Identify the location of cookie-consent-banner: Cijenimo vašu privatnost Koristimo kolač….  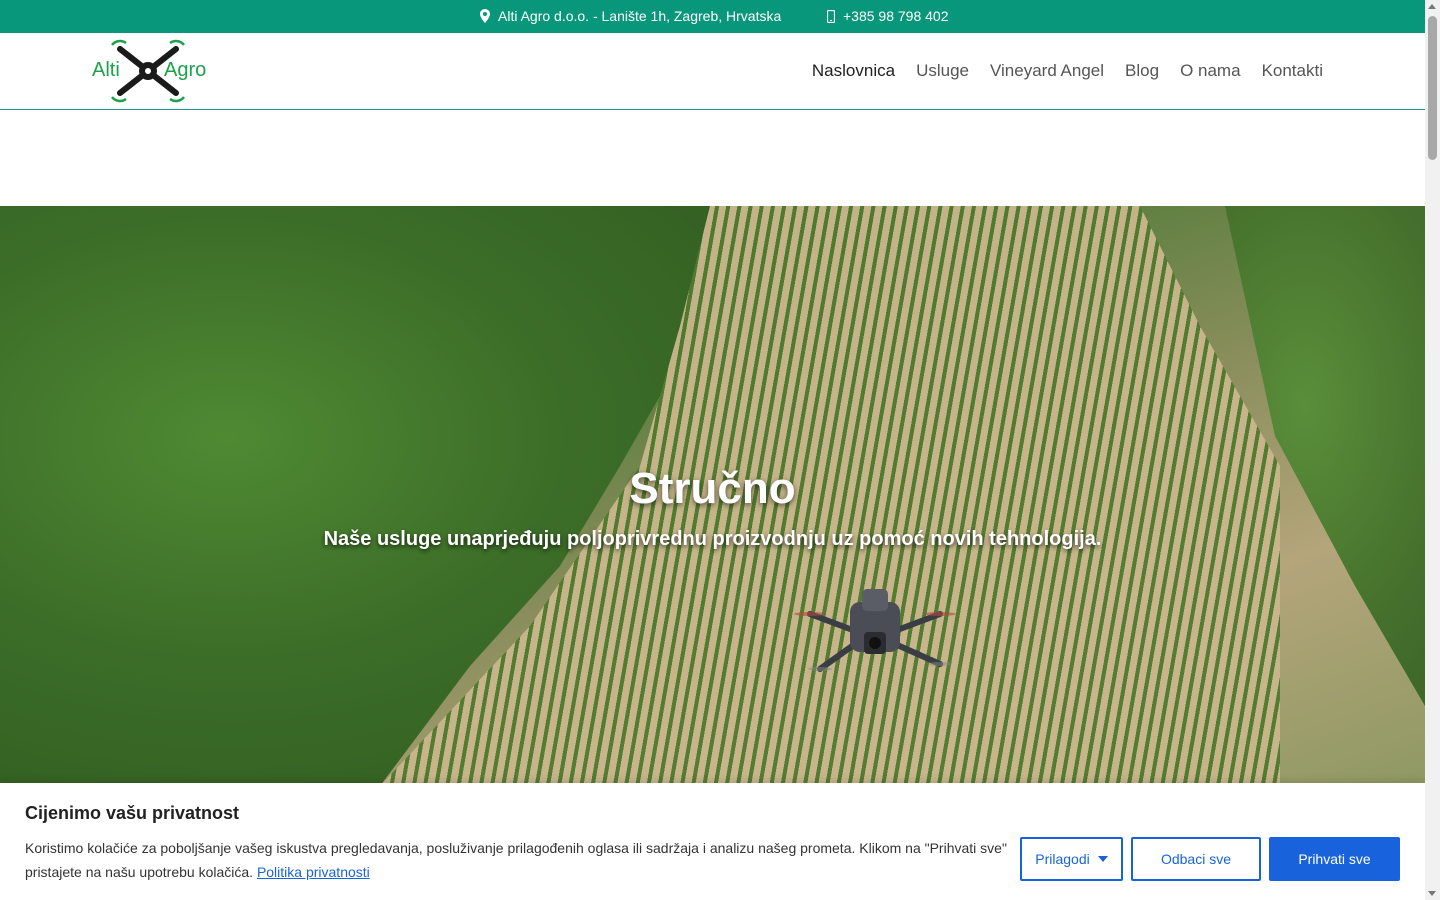
(712, 841).